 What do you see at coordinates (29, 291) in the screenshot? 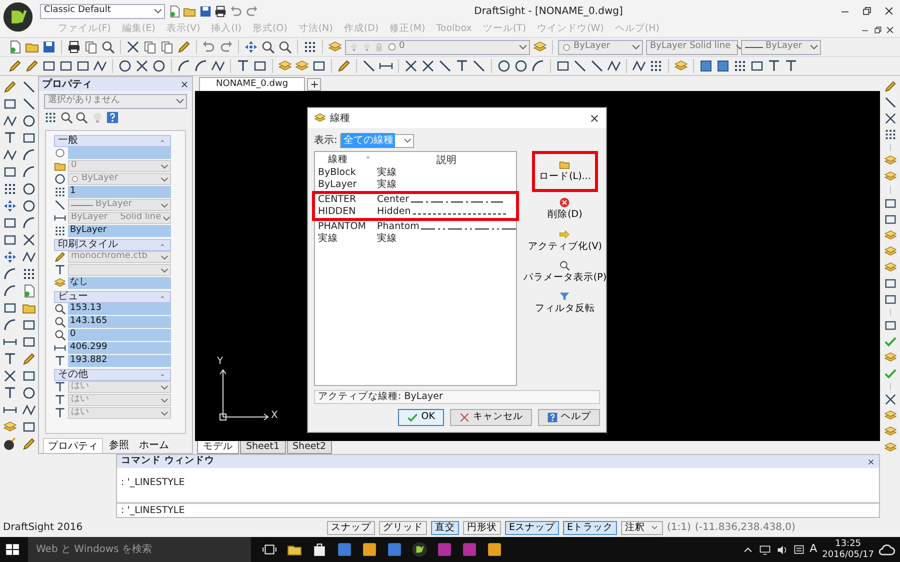
I see `page-icon` at bounding box center [29, 291].